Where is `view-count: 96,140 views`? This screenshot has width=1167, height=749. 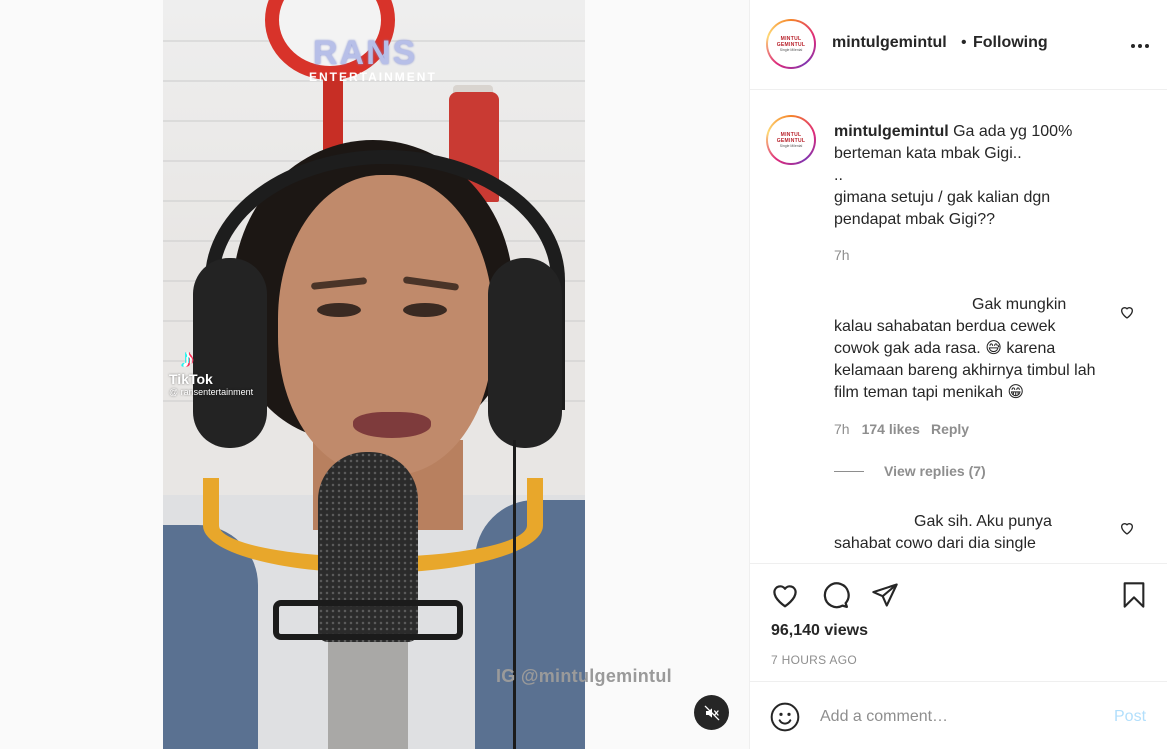
view-count: 96,140 views is located at coordinates (819, 631).